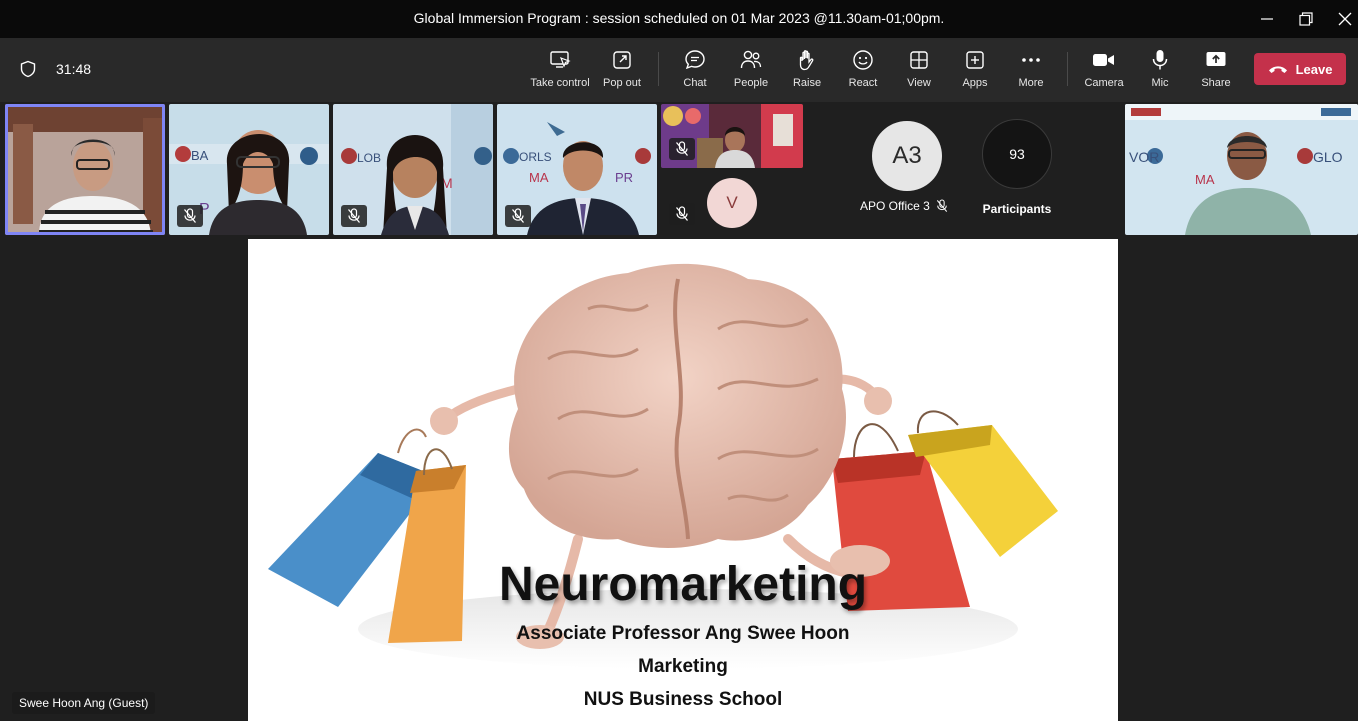 This screenshot has height=721, width=1358. Describe the element at coordinates (1031, 83) in the screenshot. I see `more-label: More` at that location.